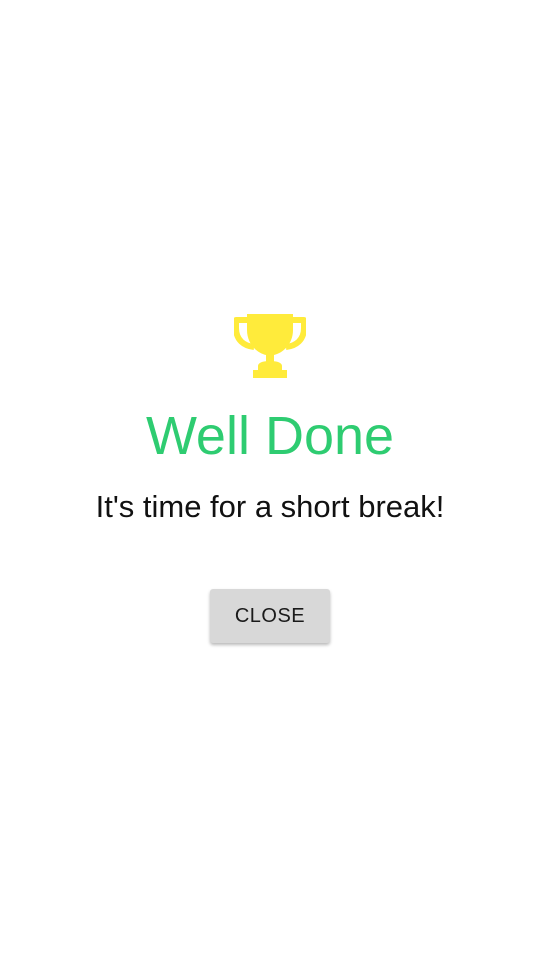  Describe the element at coordinates (270, 506) in the screenshot. I see `dialog-message: It's time for a short break!` at that location.